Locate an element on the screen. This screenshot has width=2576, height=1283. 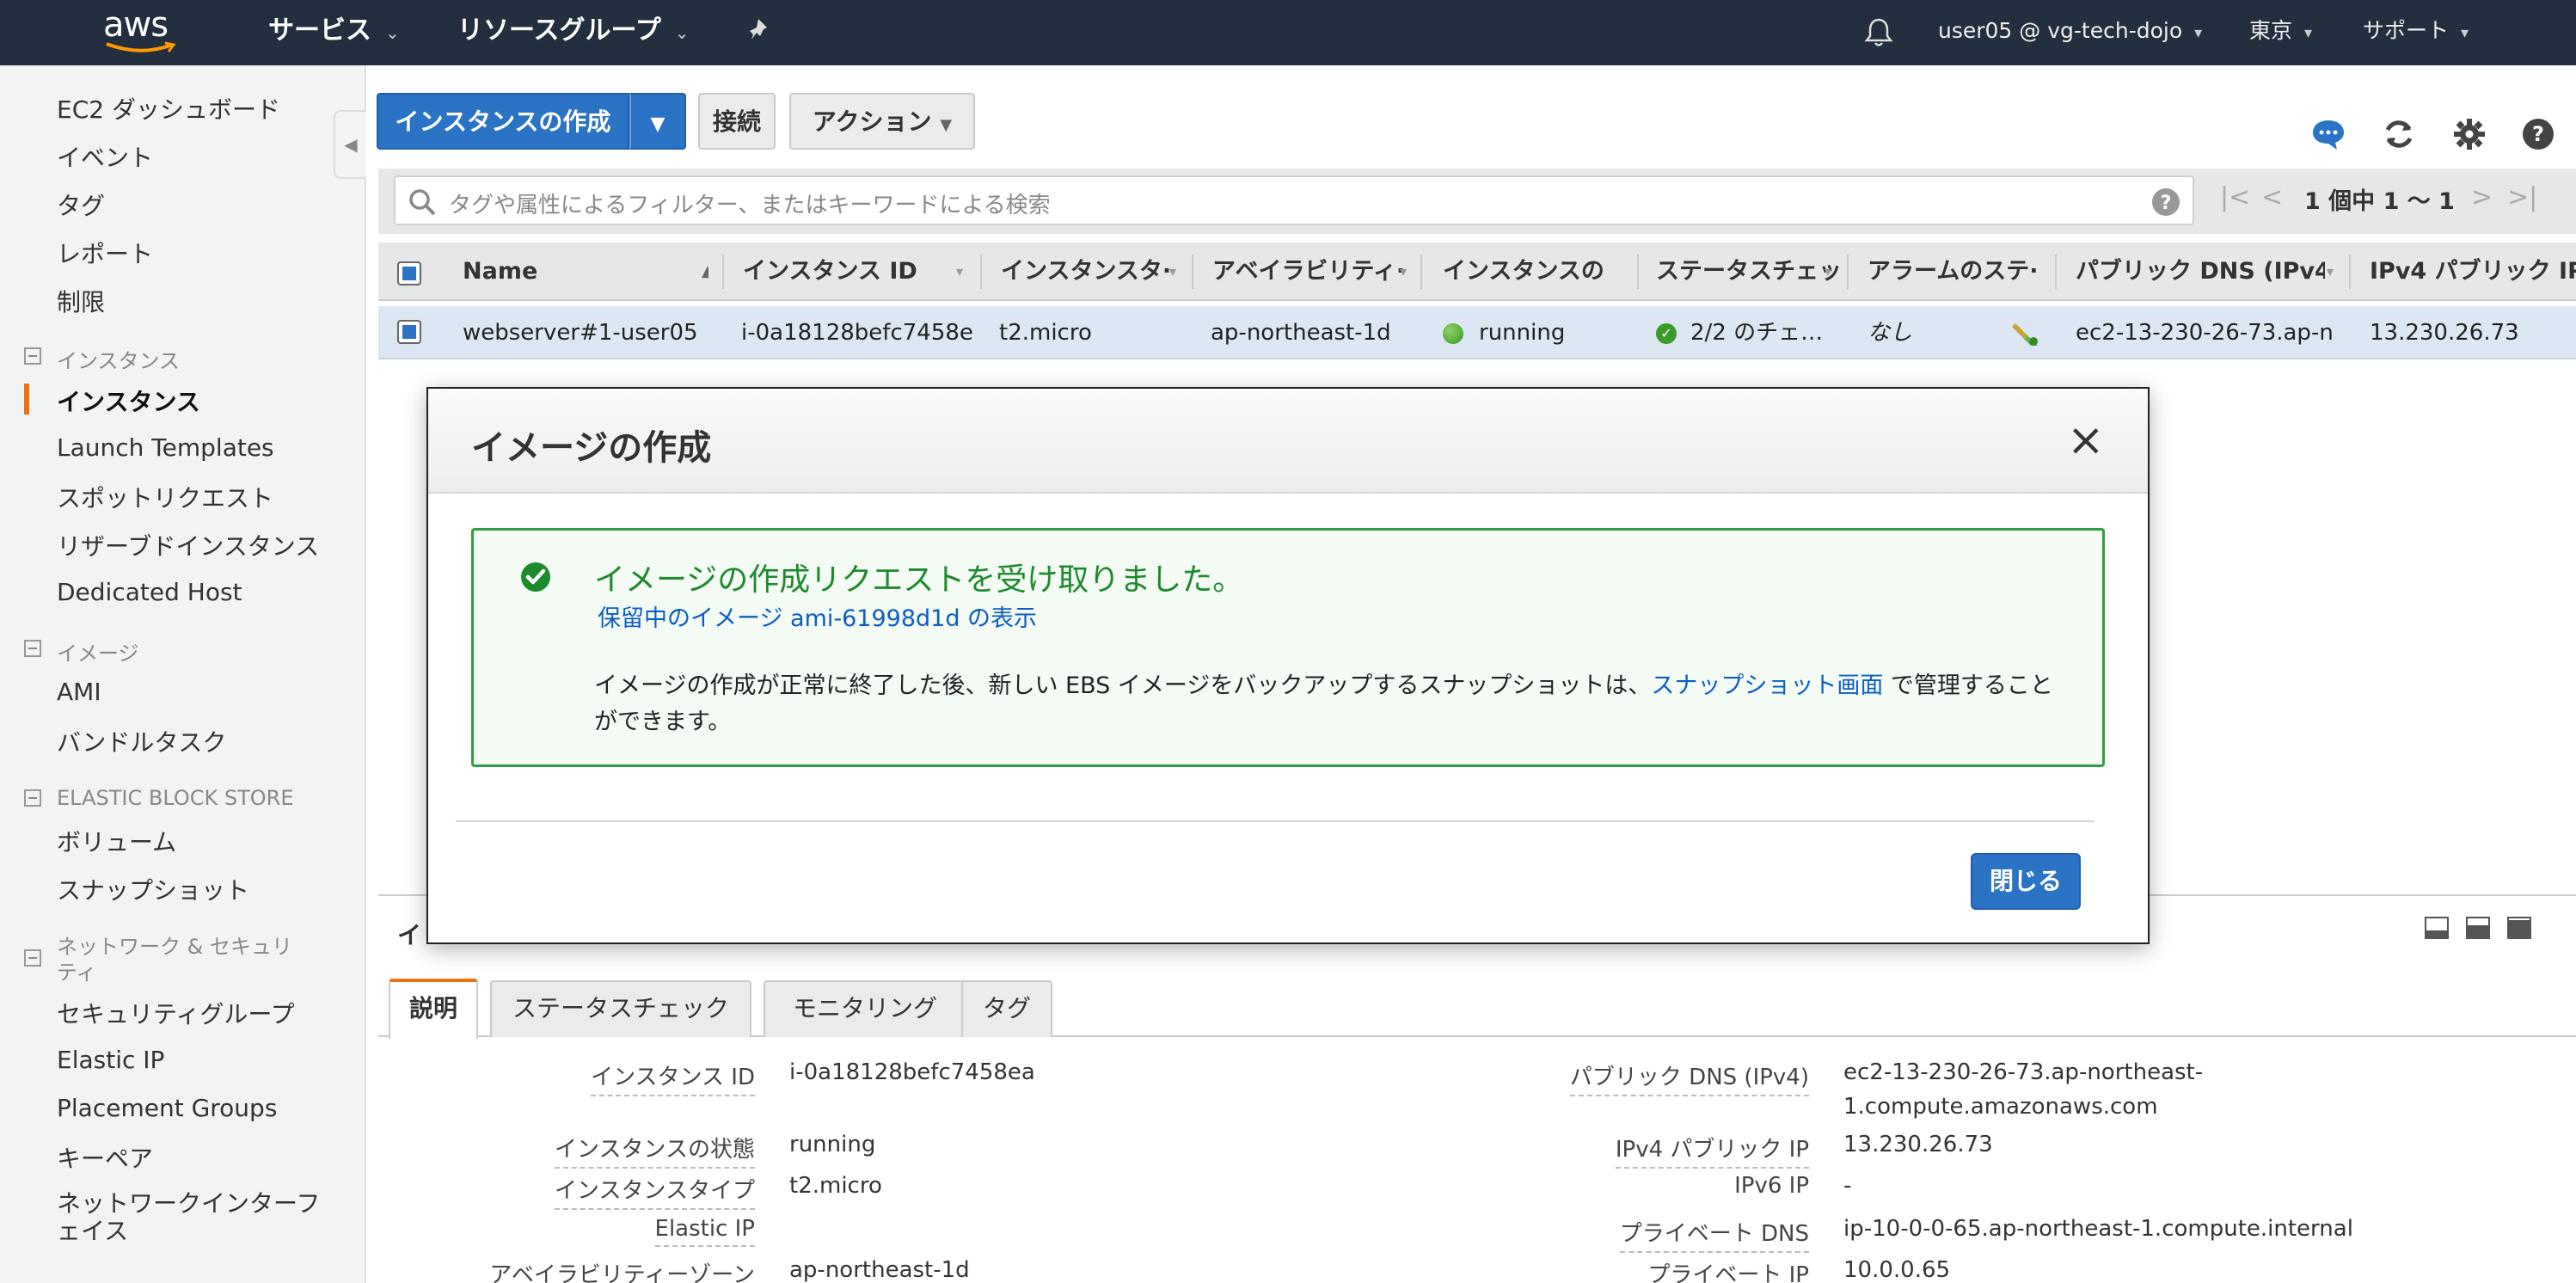
sidebar-item-limits: 制限 is located at coordinates (81, 301).